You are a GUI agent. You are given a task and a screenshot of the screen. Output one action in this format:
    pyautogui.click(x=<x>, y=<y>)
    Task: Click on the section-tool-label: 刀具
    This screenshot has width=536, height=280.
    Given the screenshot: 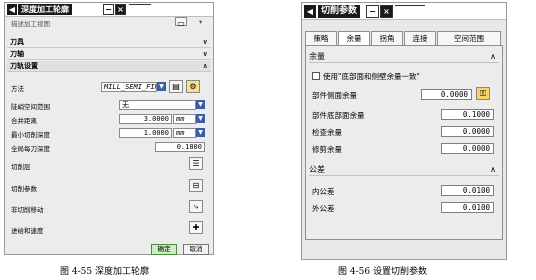 What is the action you would take?
    pyautogui.click(x=17, y=42)
    